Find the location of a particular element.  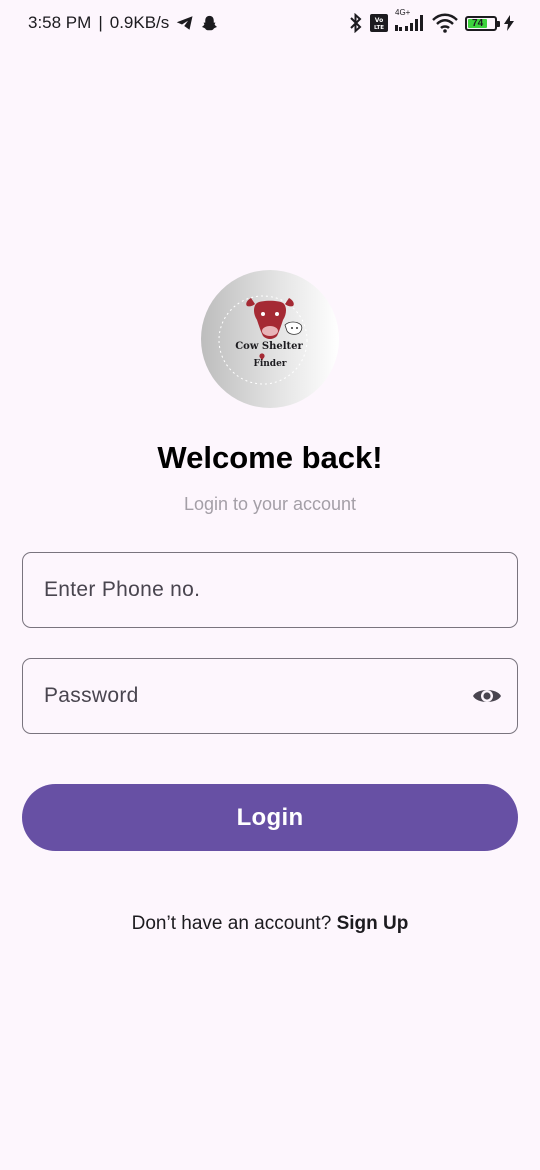

logo-text-line2: Finder is located at coordinates (269, 364).